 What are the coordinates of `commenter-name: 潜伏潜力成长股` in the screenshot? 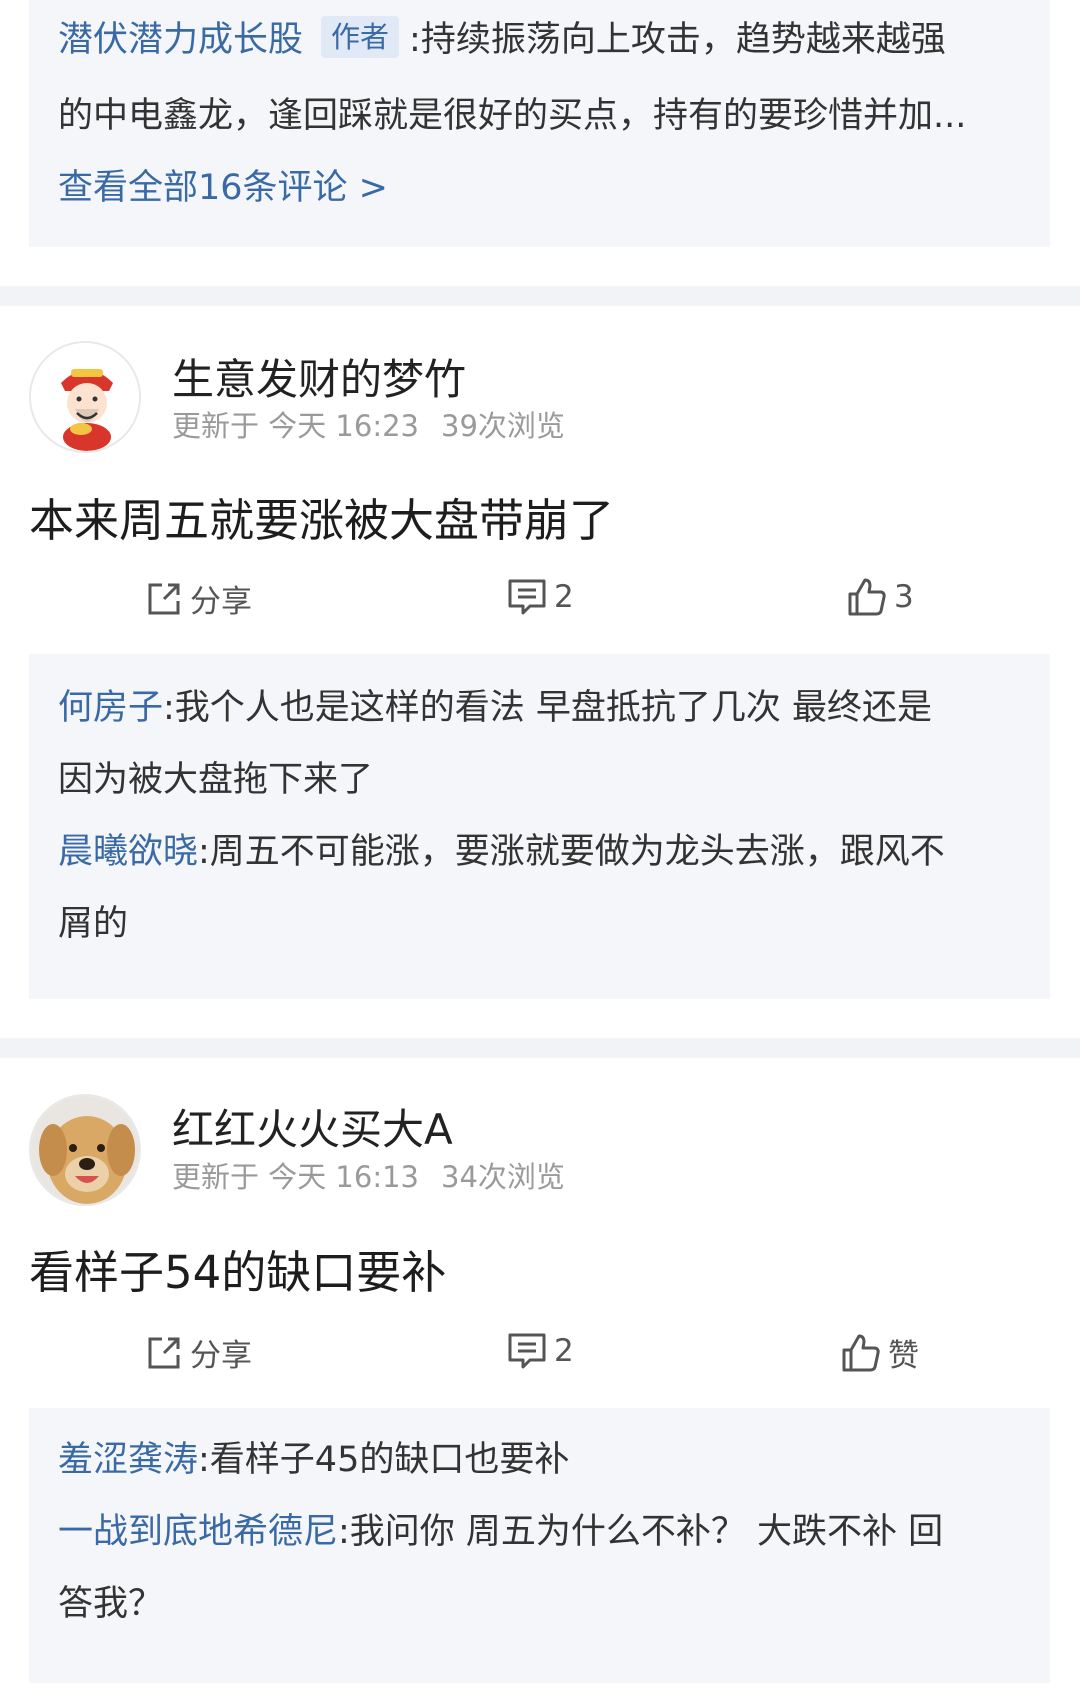 It's located at (180, 40).